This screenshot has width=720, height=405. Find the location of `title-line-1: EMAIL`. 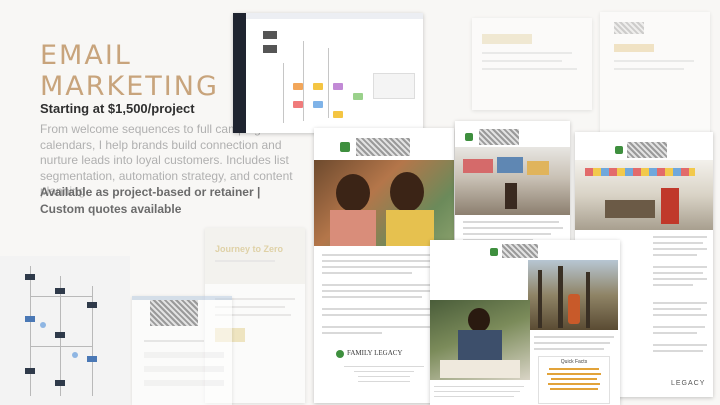

title-line-1: EMAIL is located at coordinates (86, 55).